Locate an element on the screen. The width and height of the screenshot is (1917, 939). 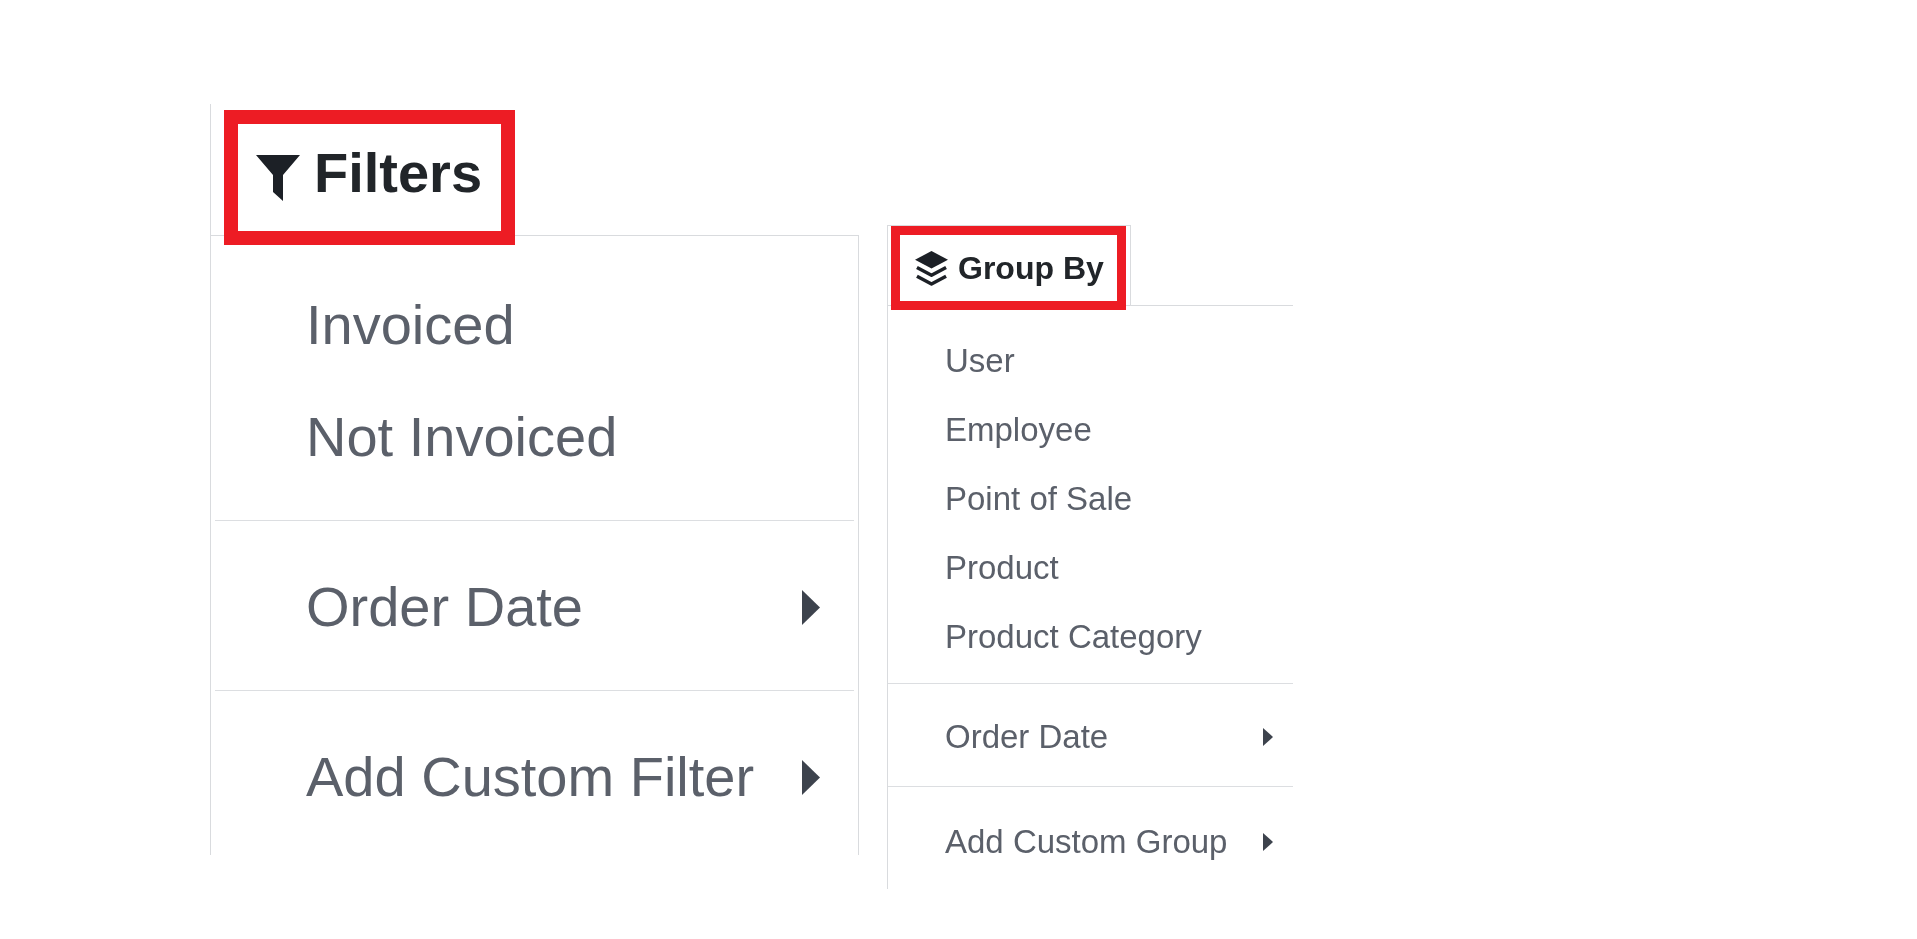
menu-item: Add Custom Group is located at coordinates (1090, 841).